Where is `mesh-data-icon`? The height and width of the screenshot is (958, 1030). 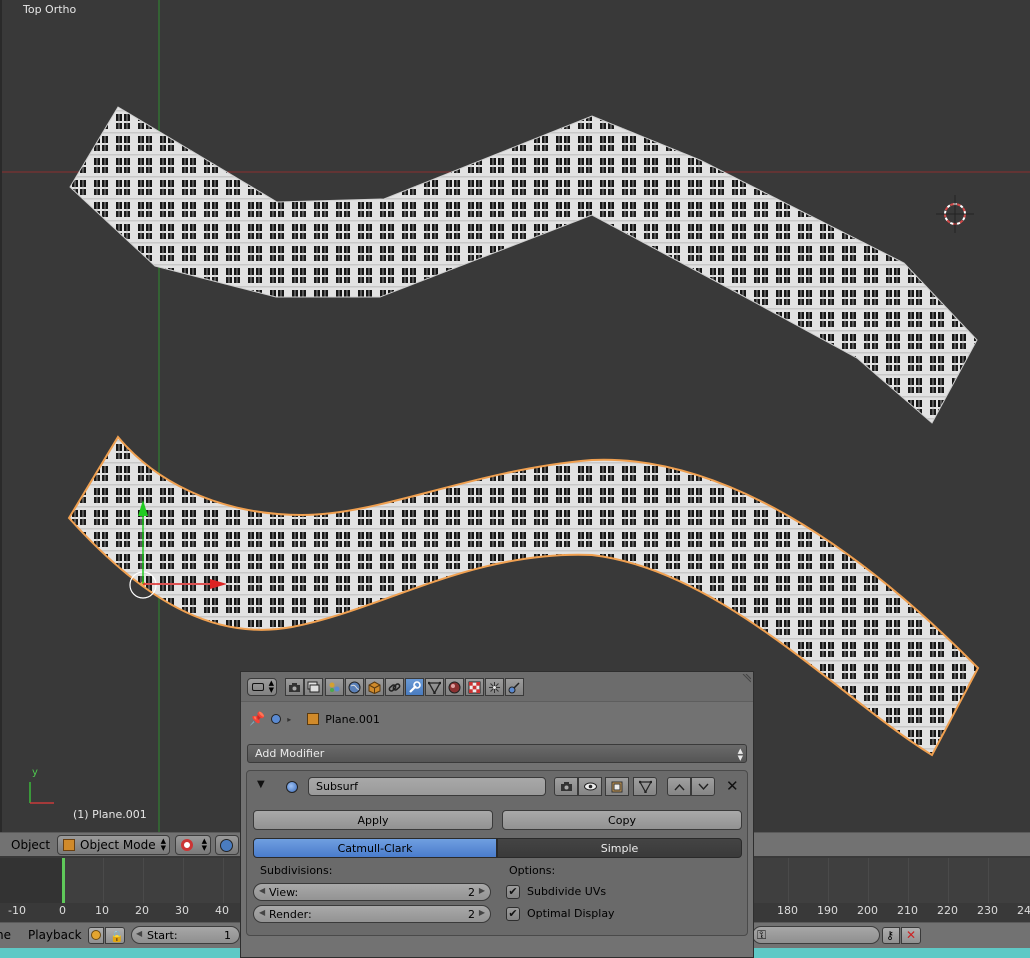 mesh-data-icon is located at coordinates (434, 687).